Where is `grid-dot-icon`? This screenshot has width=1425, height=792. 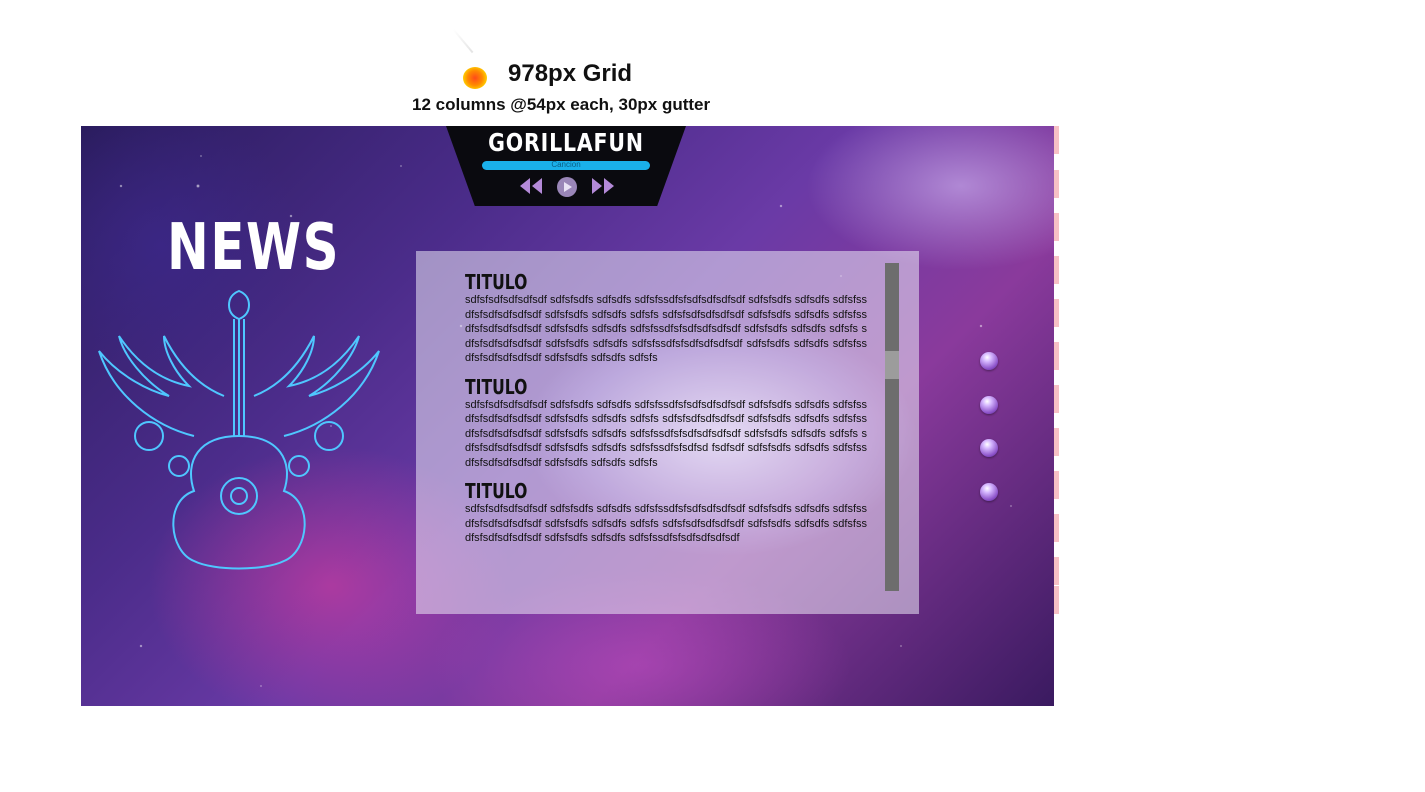
grid-dot-icon is located at coordinates (475, 78).